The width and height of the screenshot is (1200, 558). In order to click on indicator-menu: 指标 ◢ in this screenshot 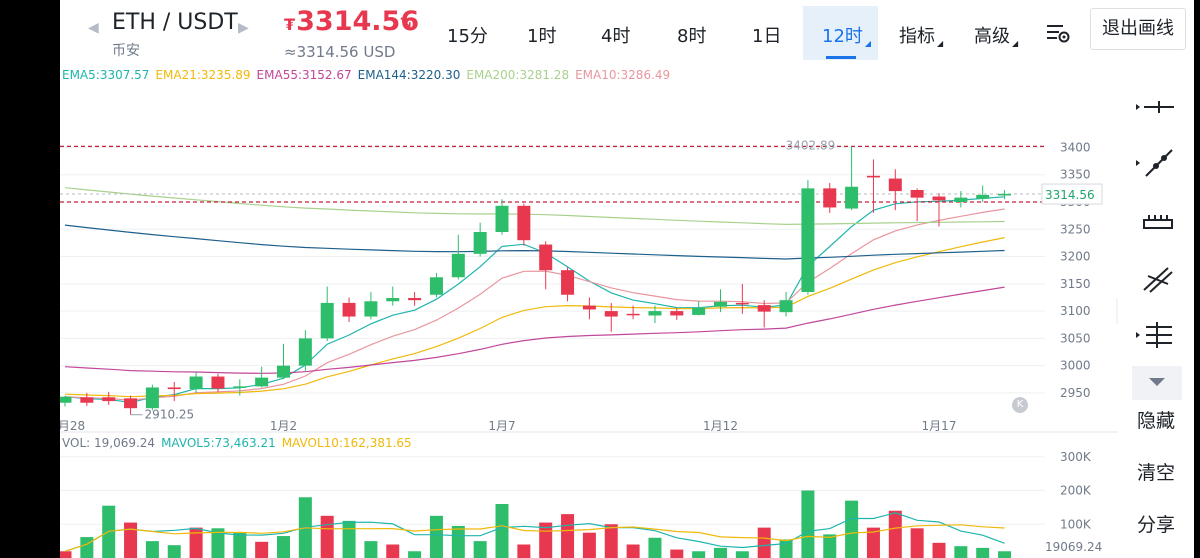, I will do `click(921, 35)`.